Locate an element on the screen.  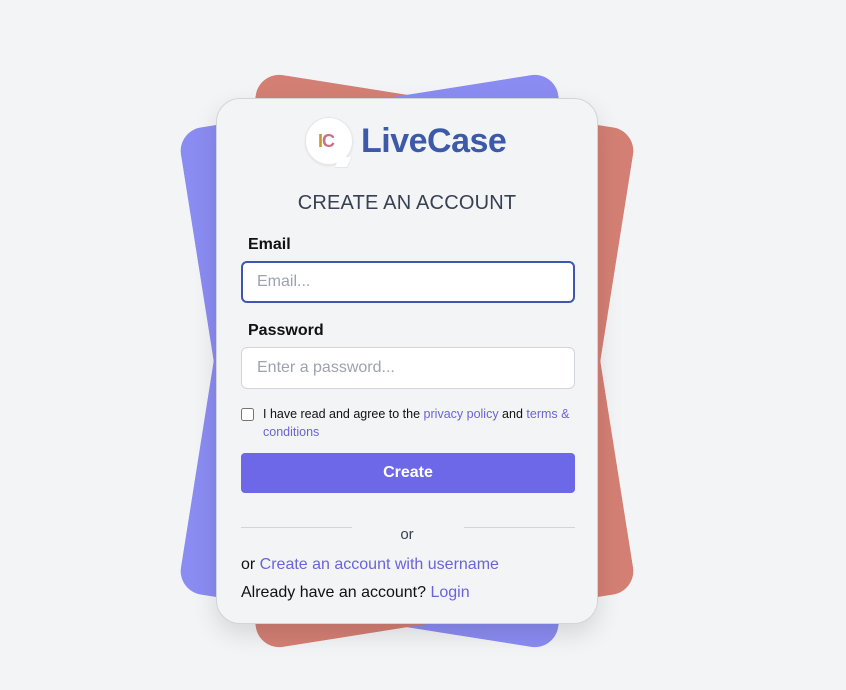
brand-logo: IC LiveCase is located at coordinates (406, 141).